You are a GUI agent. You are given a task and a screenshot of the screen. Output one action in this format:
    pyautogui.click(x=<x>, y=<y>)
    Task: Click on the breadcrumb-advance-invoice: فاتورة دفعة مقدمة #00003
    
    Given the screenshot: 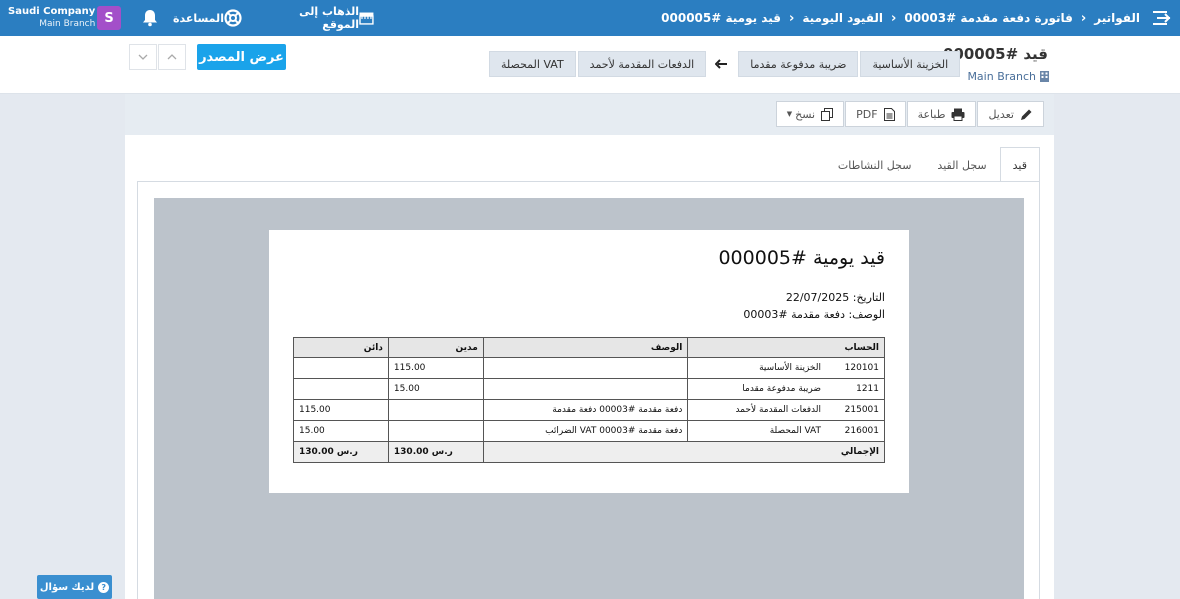 What is the action you would take?
    pyautogui.click(x=988, y=18)
    